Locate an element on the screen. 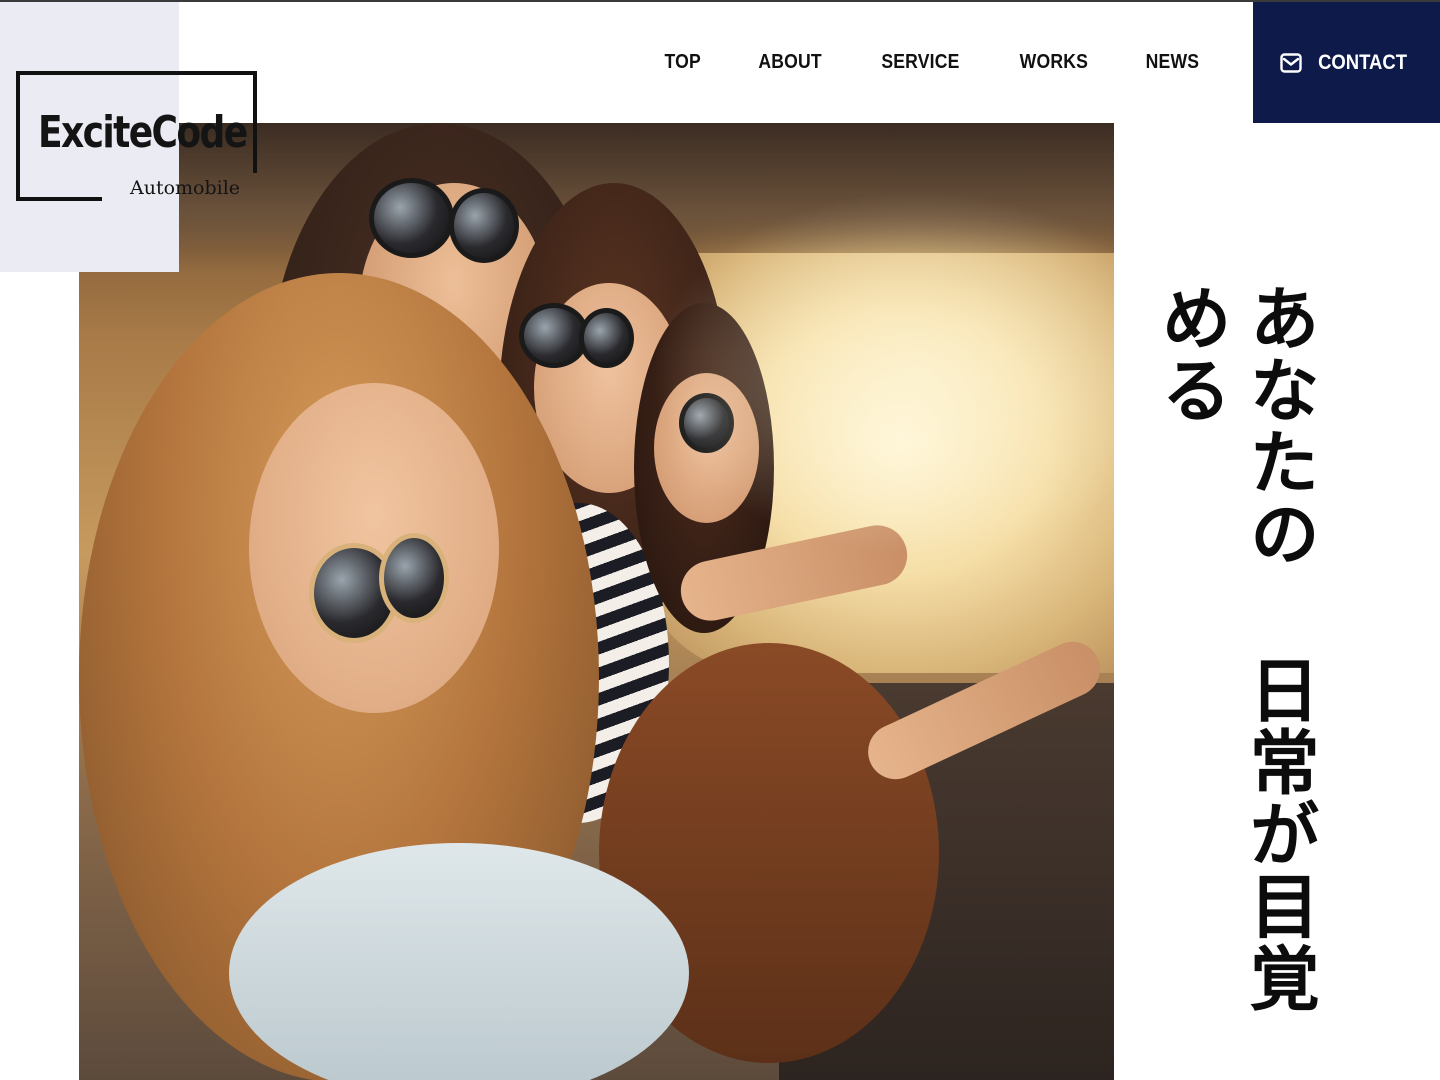 Image resolution: width=1440 pixels, height=1080 pixels. logo-frame-left is located at coordinates (18, 136).